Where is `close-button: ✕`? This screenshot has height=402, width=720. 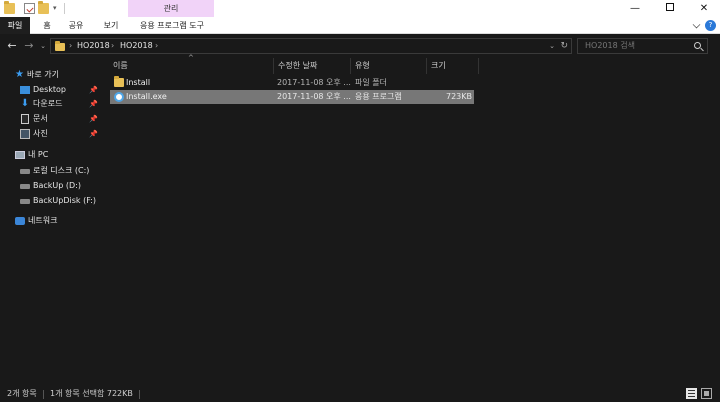
close-button: ✕ is located at coordinates (704, 8).